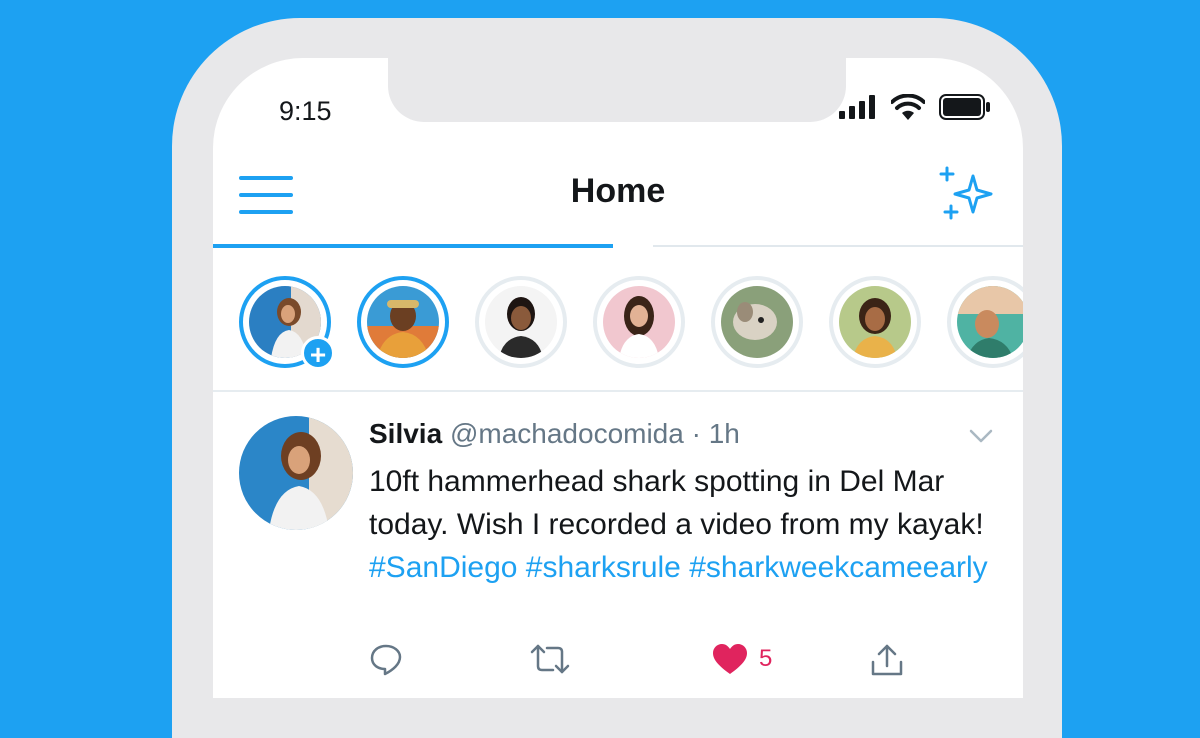 Image resolution: width=1200 pixels, height=738 pixels. I want to click on tab-indicator-inactive, so click(838, 246).